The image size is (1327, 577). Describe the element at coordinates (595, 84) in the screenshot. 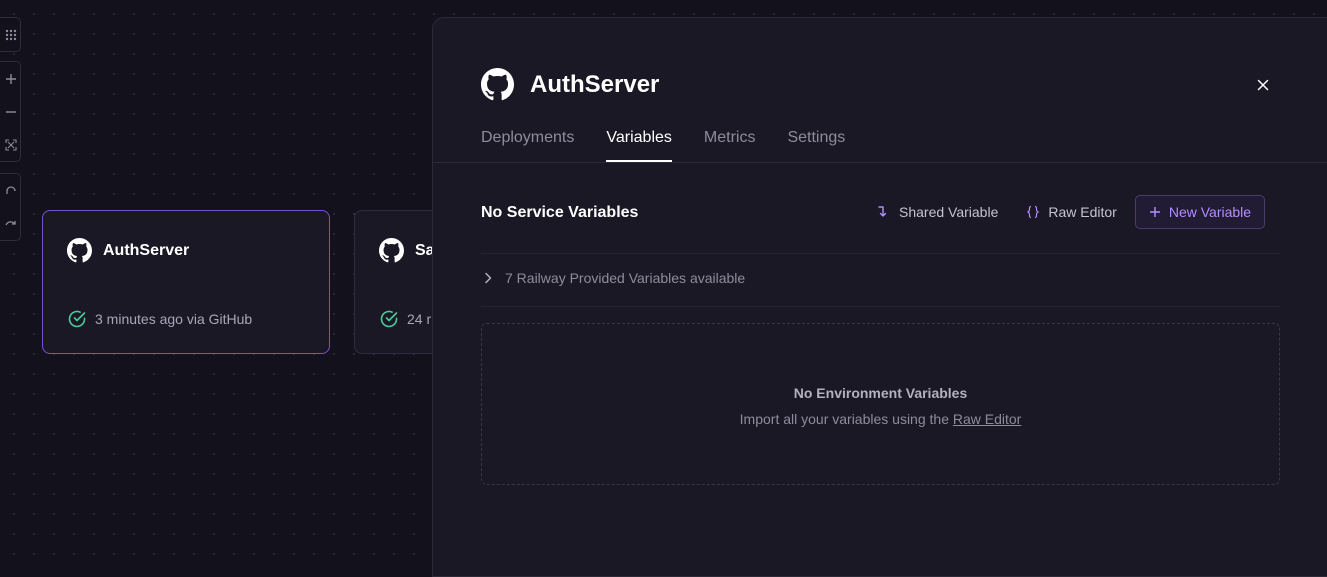

I see `panel-title: AuthServer` at that location.